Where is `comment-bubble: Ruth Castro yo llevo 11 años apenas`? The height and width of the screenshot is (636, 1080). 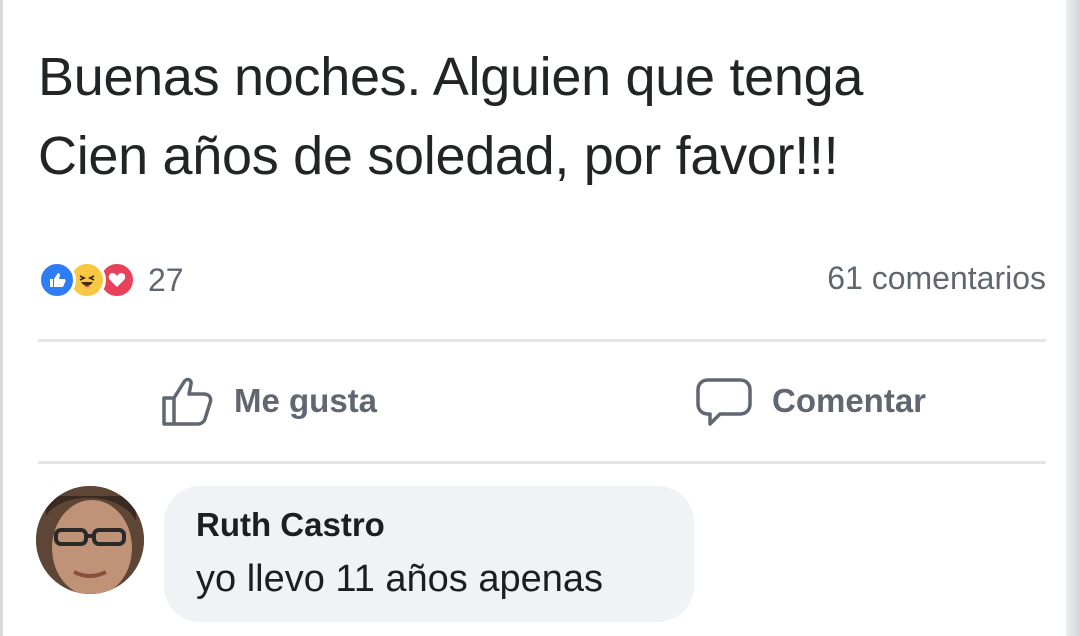
comment-bubble: Ruth Castro yo llevo 11 años apenas is located at coordinates (429, 554).